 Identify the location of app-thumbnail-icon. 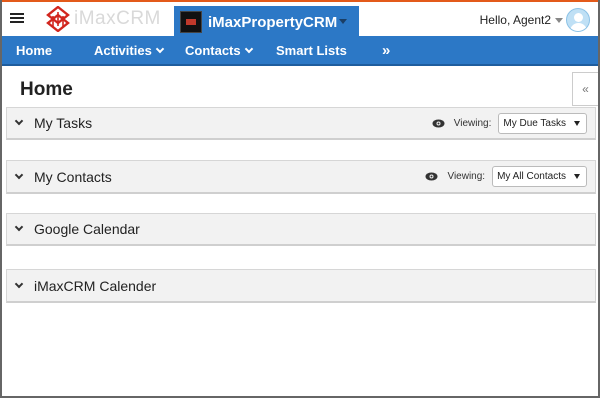
(191, 22).